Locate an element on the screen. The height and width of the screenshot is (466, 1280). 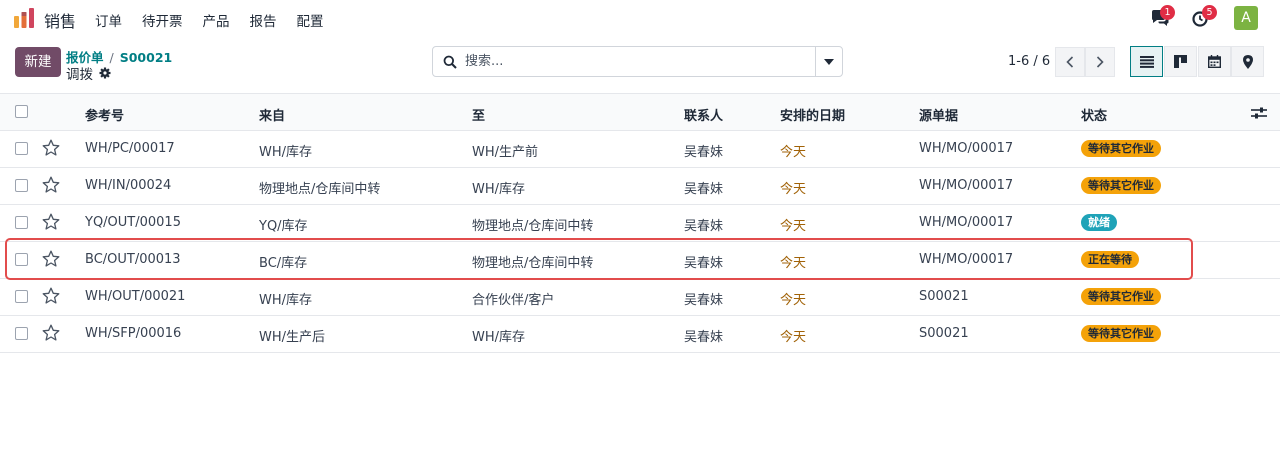
chevron-left-icon is located at coordinates (1070, 62).